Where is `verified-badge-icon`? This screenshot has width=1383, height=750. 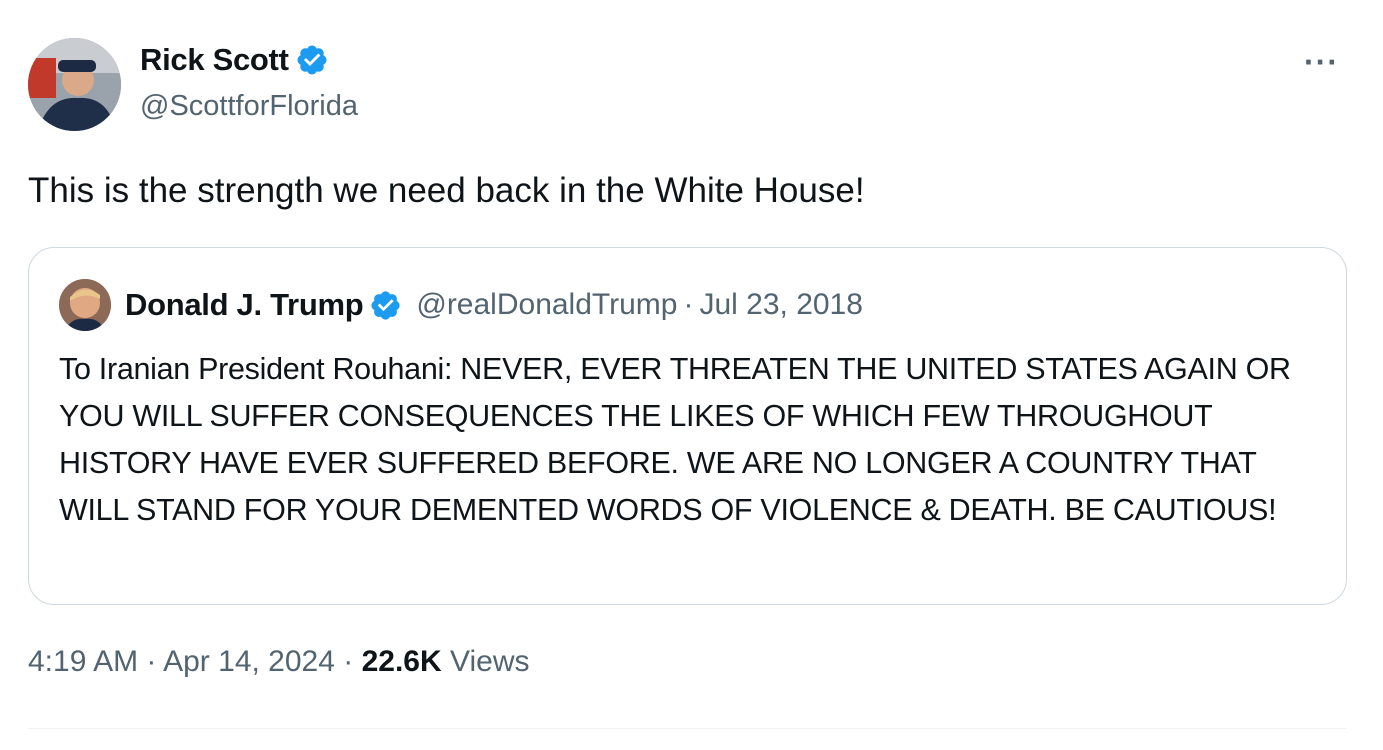
verified-badge-icon is located at coordinates (312, 60).